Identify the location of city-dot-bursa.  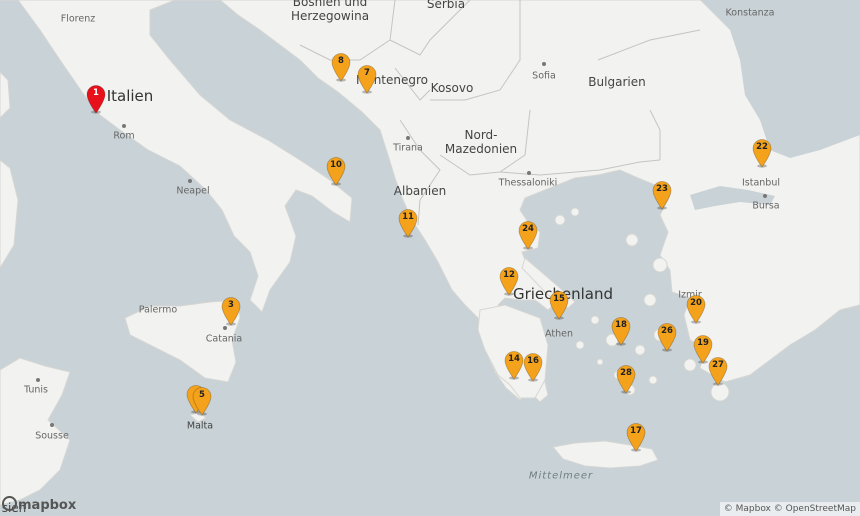
(765, 196).